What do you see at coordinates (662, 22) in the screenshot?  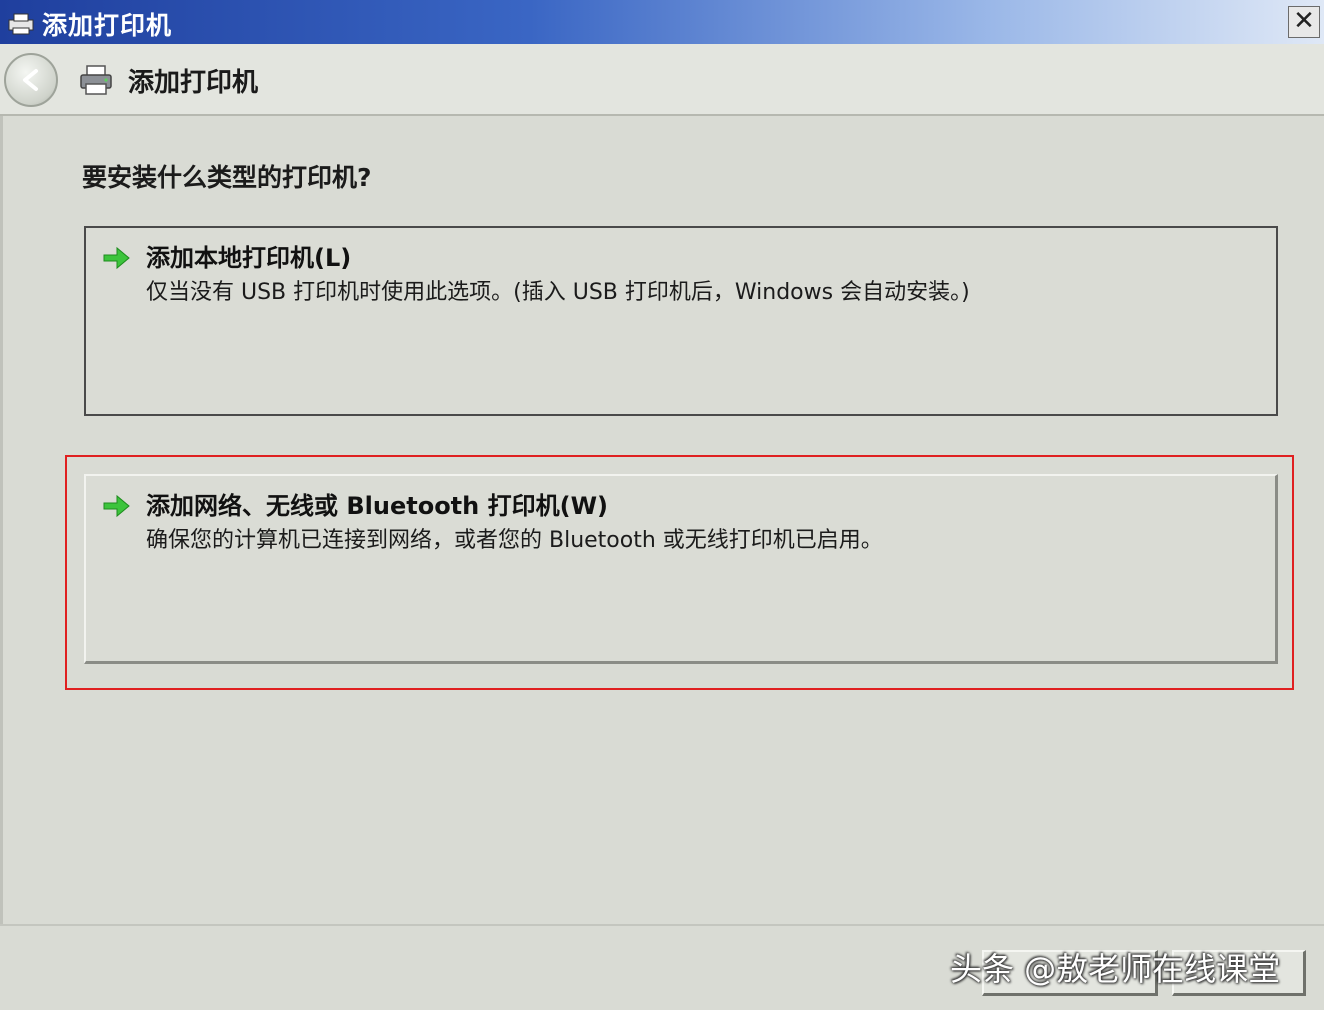 I see `title-bar: 添加打印机 ✕` at bounding box center [662, 22].